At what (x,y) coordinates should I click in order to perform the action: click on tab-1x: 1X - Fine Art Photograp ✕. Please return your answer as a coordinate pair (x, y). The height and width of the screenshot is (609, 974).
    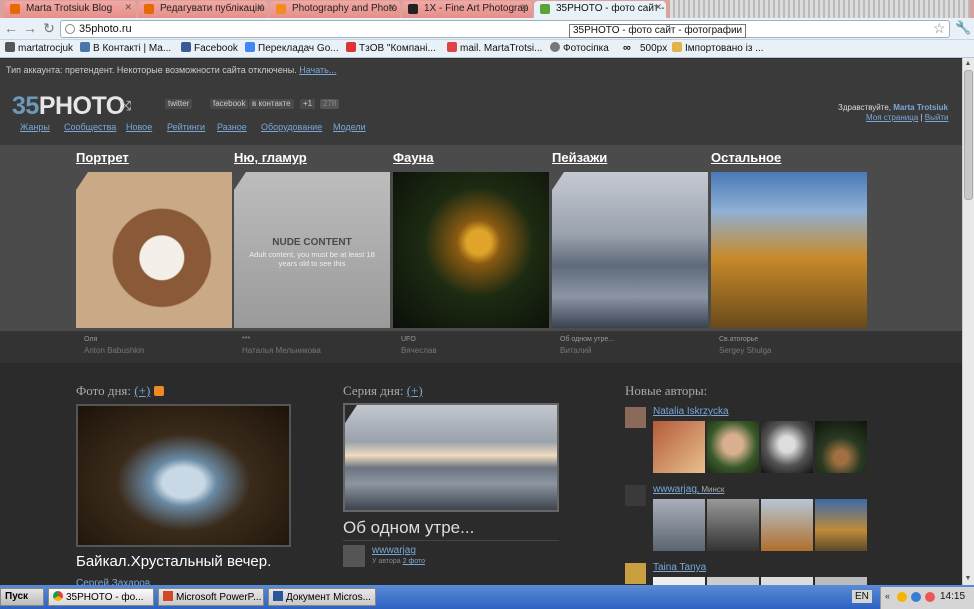
    Looking at the image, I should click on (467, 9).